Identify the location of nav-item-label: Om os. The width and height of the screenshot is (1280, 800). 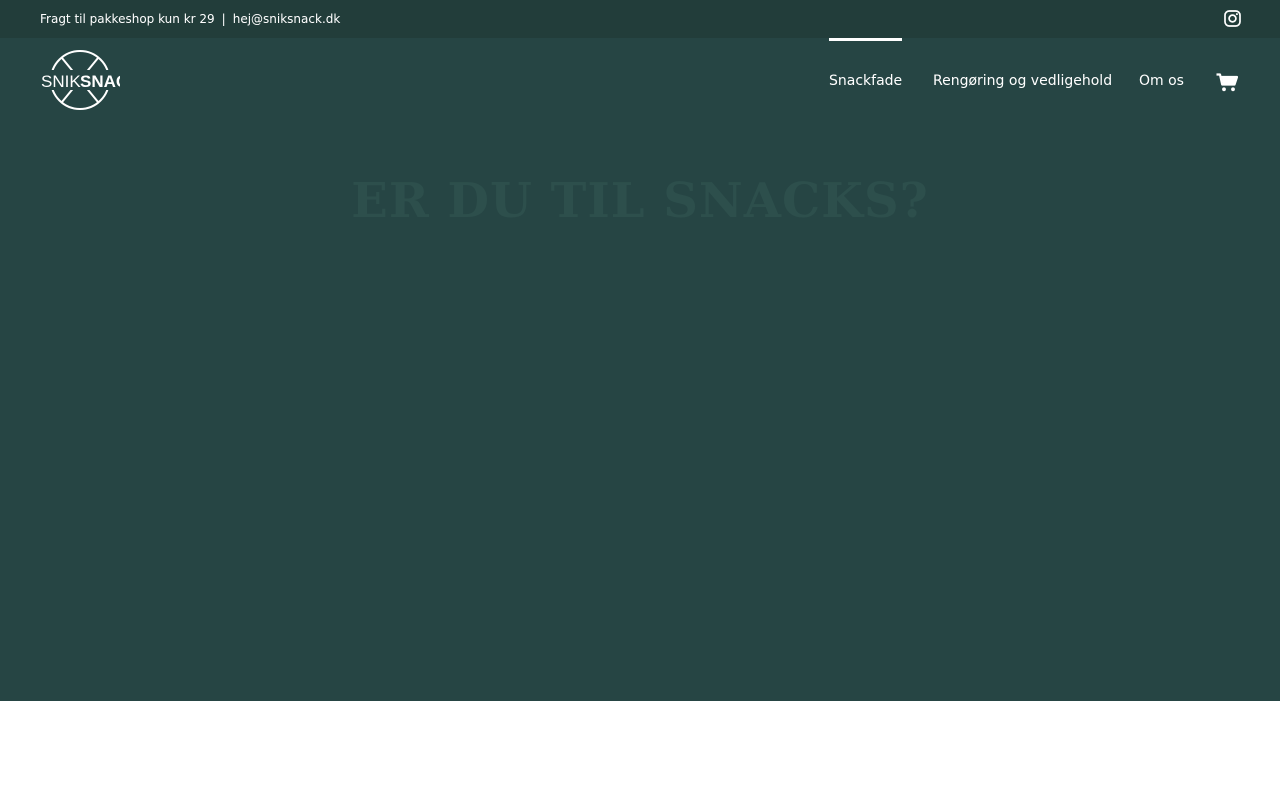
(1161, 81).